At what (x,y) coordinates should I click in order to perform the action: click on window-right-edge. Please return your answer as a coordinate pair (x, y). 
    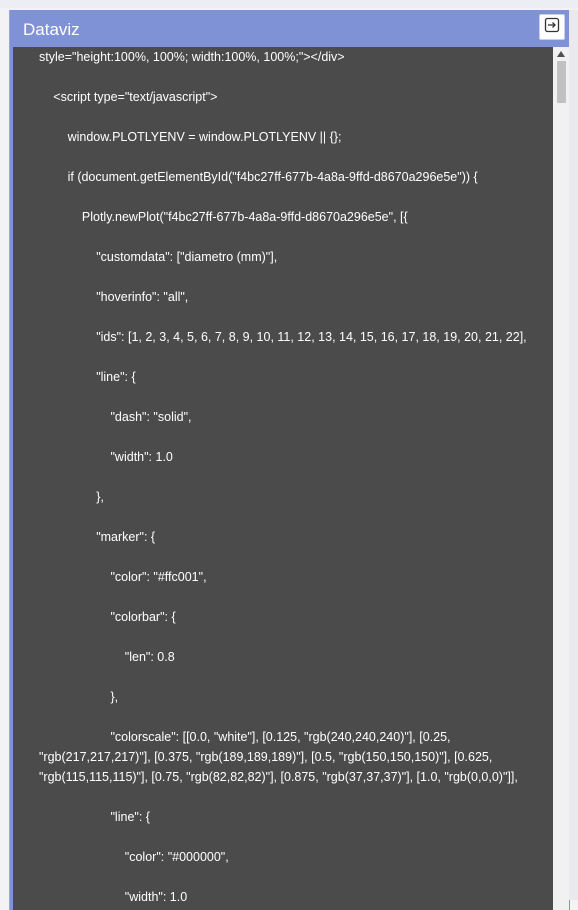
    Looking at the image, I should click on (573, 455).